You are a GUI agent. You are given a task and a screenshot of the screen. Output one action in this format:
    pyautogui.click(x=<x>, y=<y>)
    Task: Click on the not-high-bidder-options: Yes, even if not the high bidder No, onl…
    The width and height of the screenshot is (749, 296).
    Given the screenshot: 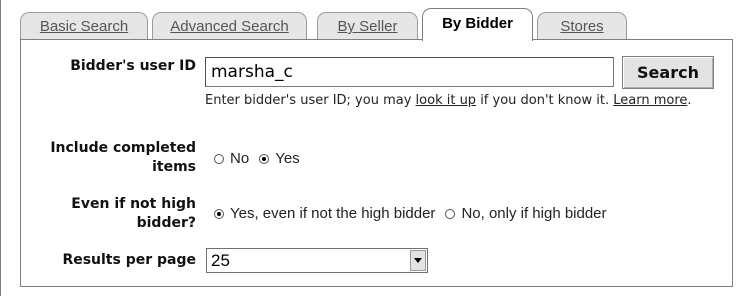 What is the action you would take?
    pyautogui.click(x=415, y=213)
    